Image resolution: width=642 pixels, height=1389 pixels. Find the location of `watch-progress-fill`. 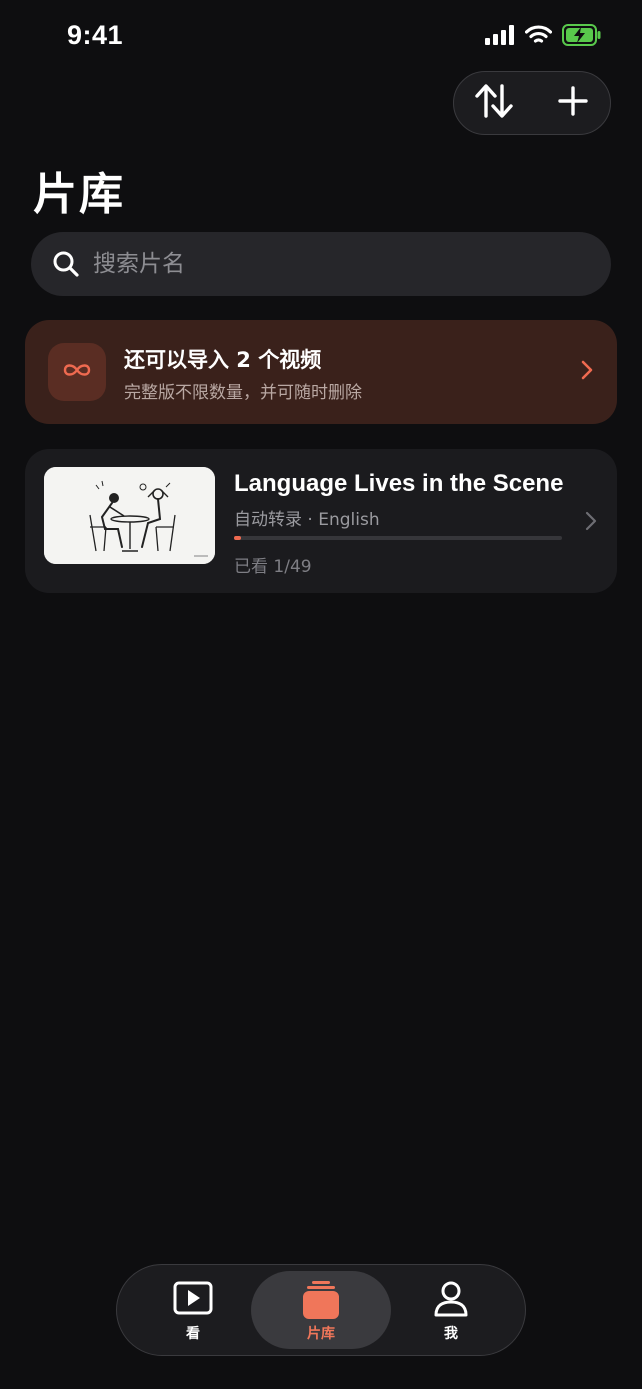

watch-progress-fill is located at coordinates (237, 538).